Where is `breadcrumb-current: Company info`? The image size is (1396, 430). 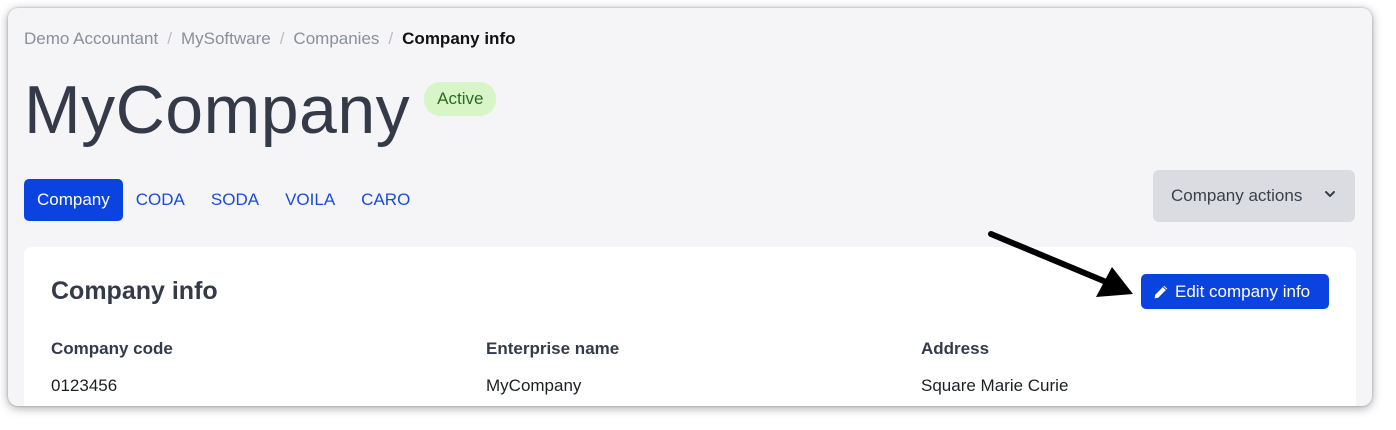 breadcrumb-current: Company info is located at coordinates (459, 38).